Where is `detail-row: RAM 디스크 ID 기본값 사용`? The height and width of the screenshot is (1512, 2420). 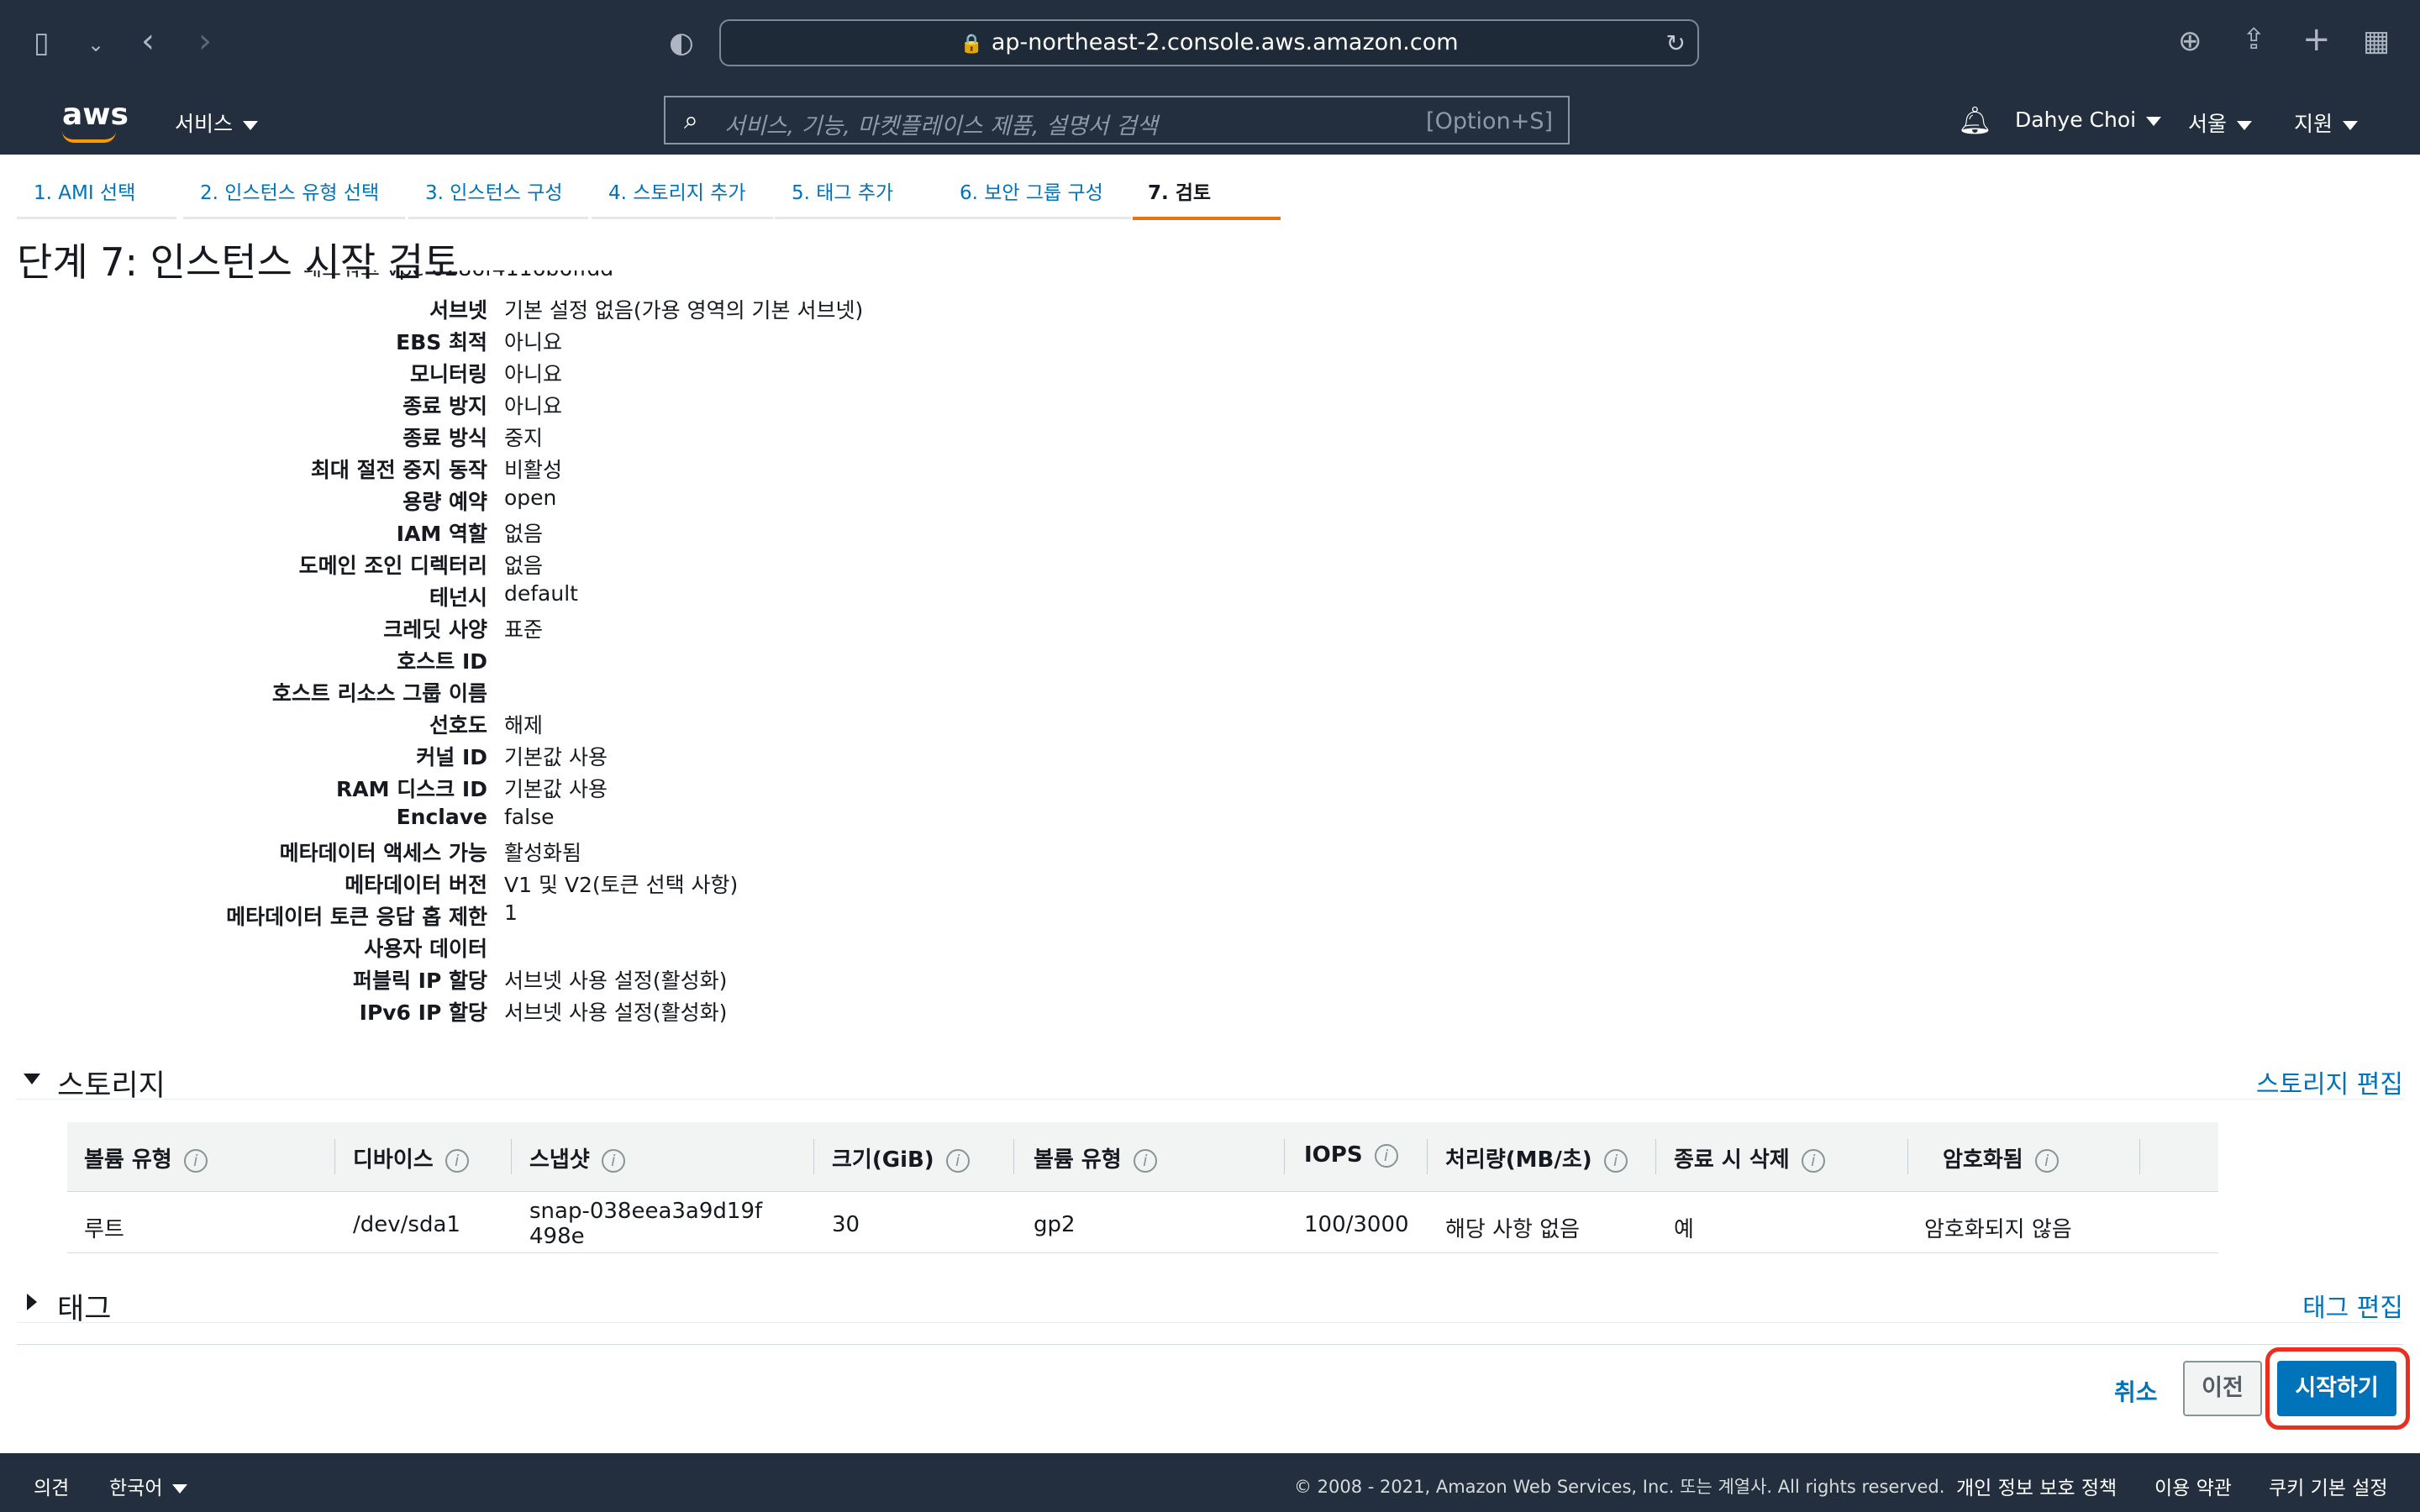 detail-row: RAM 디스크 ID 기본값 사용 is located at coordinates (472, 789).